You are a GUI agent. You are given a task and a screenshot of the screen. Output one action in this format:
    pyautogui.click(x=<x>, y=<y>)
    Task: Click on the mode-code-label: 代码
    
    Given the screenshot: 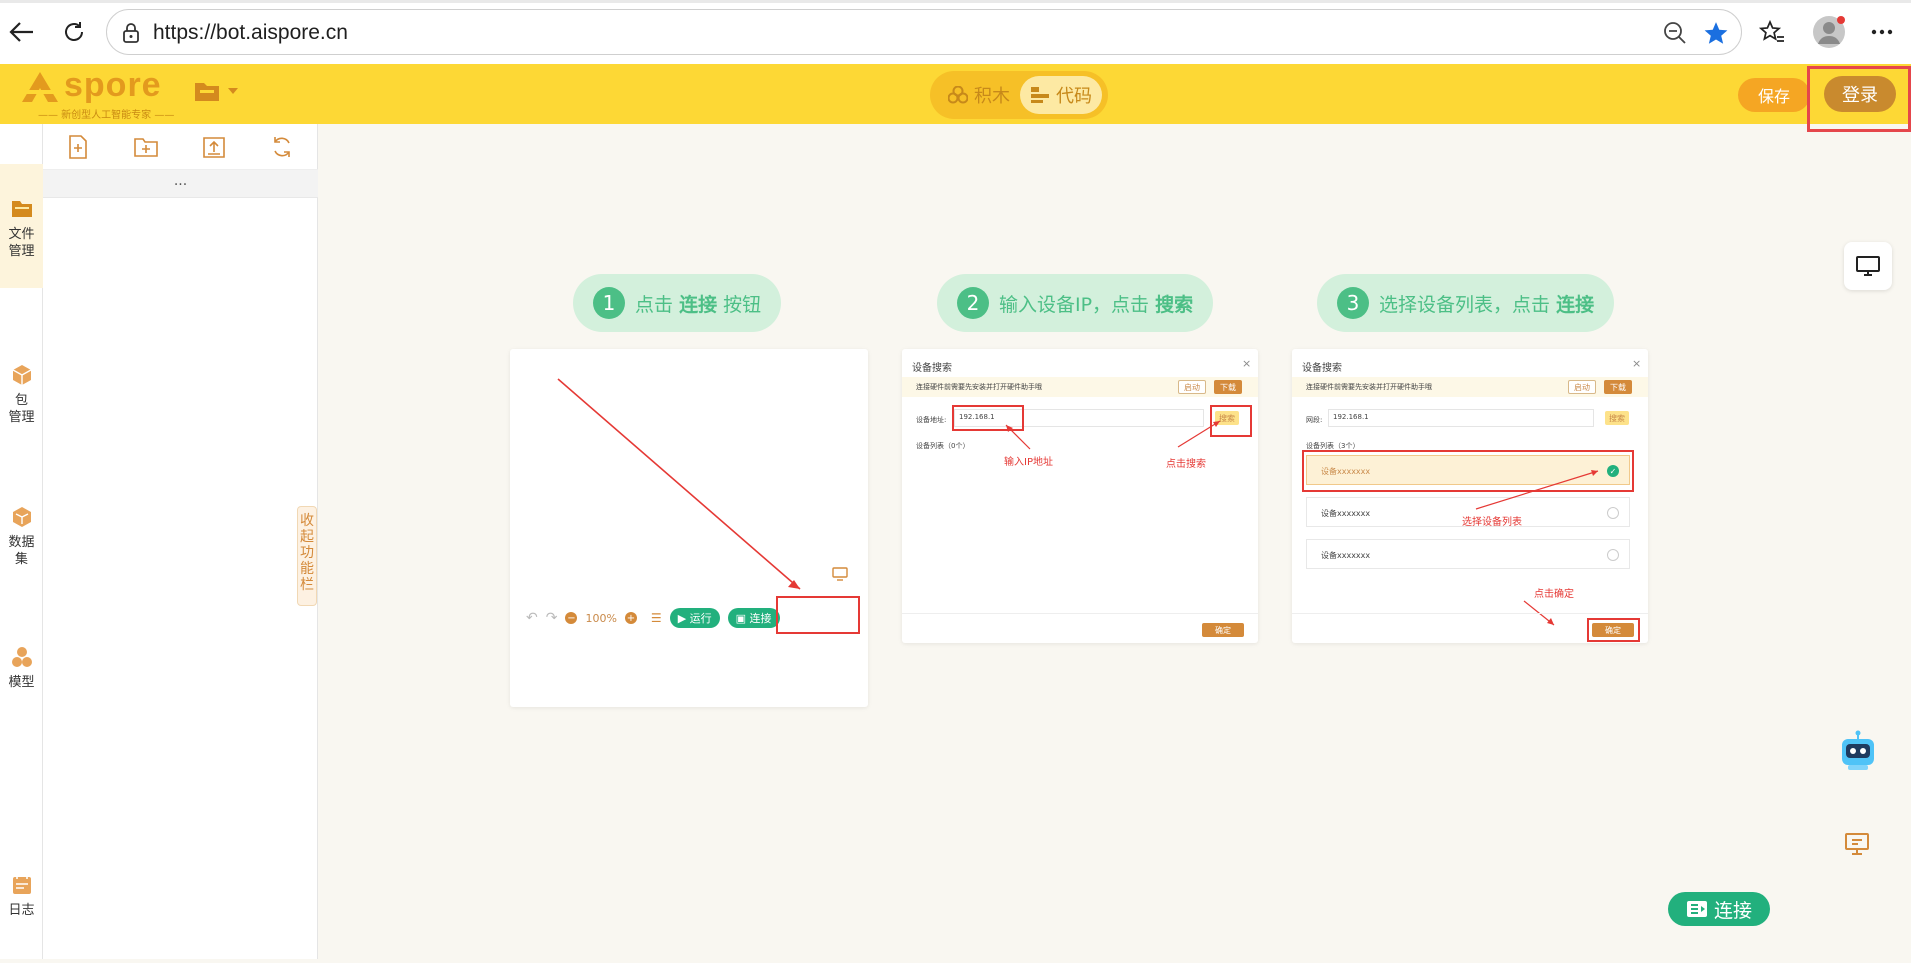 What is the action you would take?
    pyautogui.click(x=1074, y=96)
    